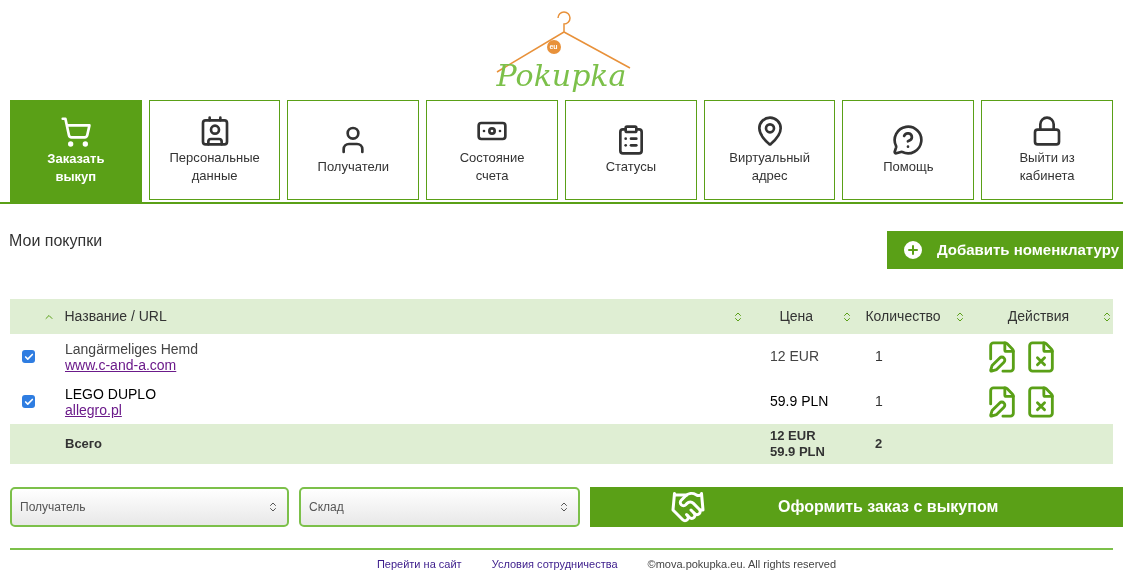 The height and width of the screenshot is (571, 1123). Describe the element at coordinates (1047, 150) in the screenshot. I see `nav-tab: Выйти из кабинета` at that location.